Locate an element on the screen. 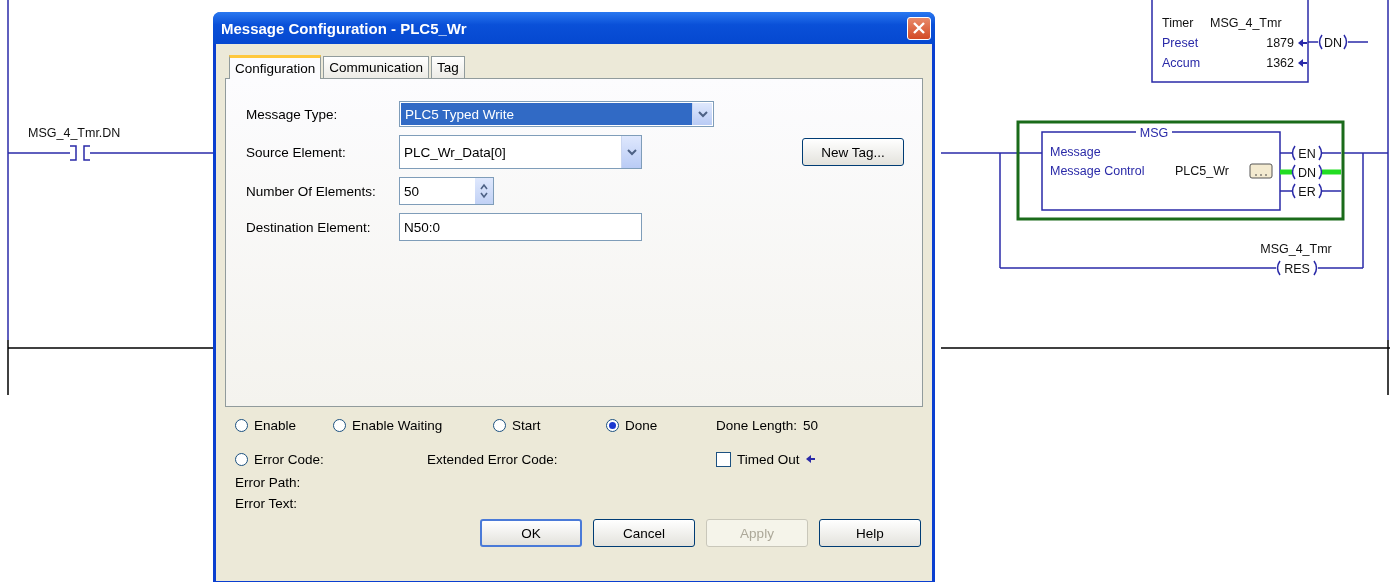 The image size is (1390, 582). extended-error-code-label: Extended Error Code: is located at coordinates (493, 459).